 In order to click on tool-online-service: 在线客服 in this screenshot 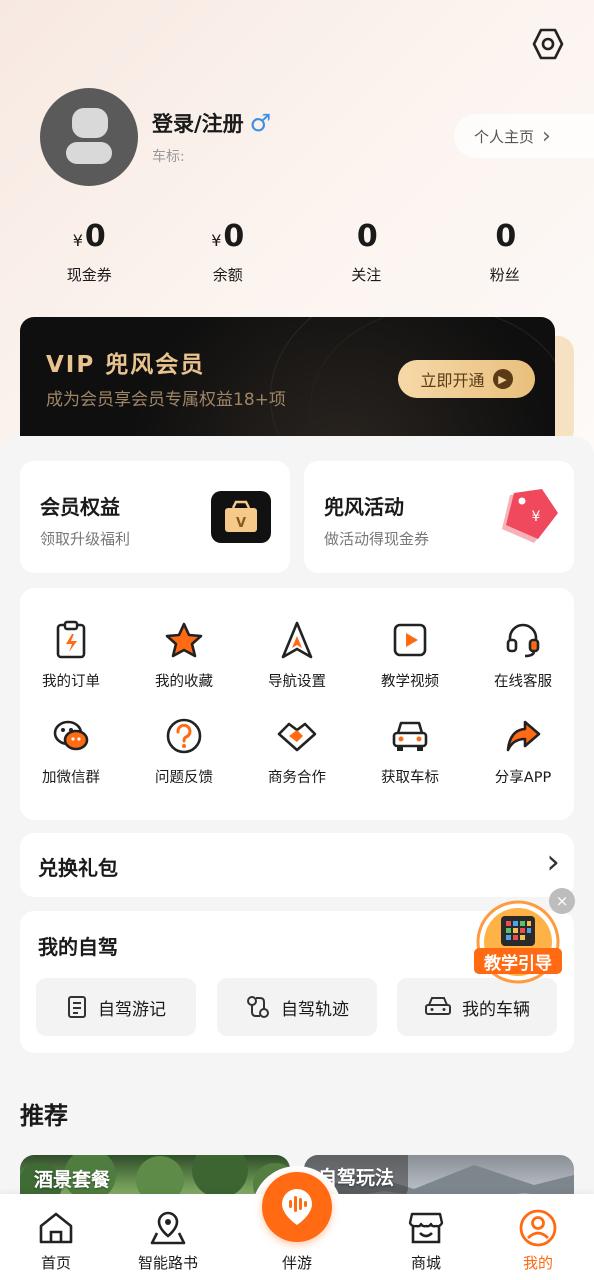, I will do `click(523, 654)`.